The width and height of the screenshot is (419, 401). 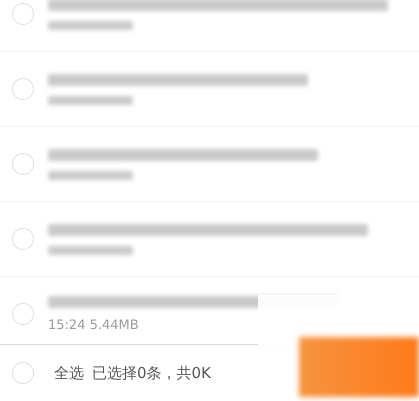 What do you see at coordinates (94, 325) in the screenshot?
I see `item-meta: 15:24 5.44MB` at bounding box center [94, 325].